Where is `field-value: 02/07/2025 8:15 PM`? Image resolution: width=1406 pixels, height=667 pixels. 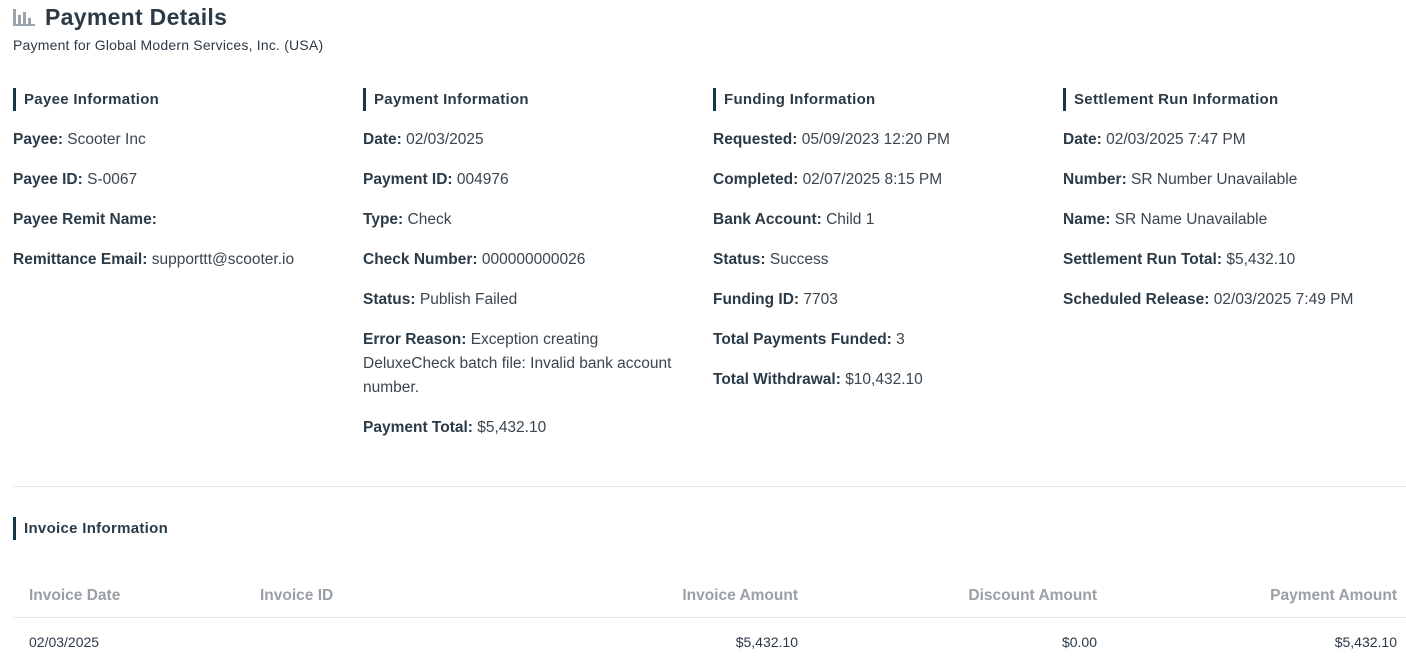 field-value: 02/07/2025 8:15 PM is located at coordinates (872, 179).